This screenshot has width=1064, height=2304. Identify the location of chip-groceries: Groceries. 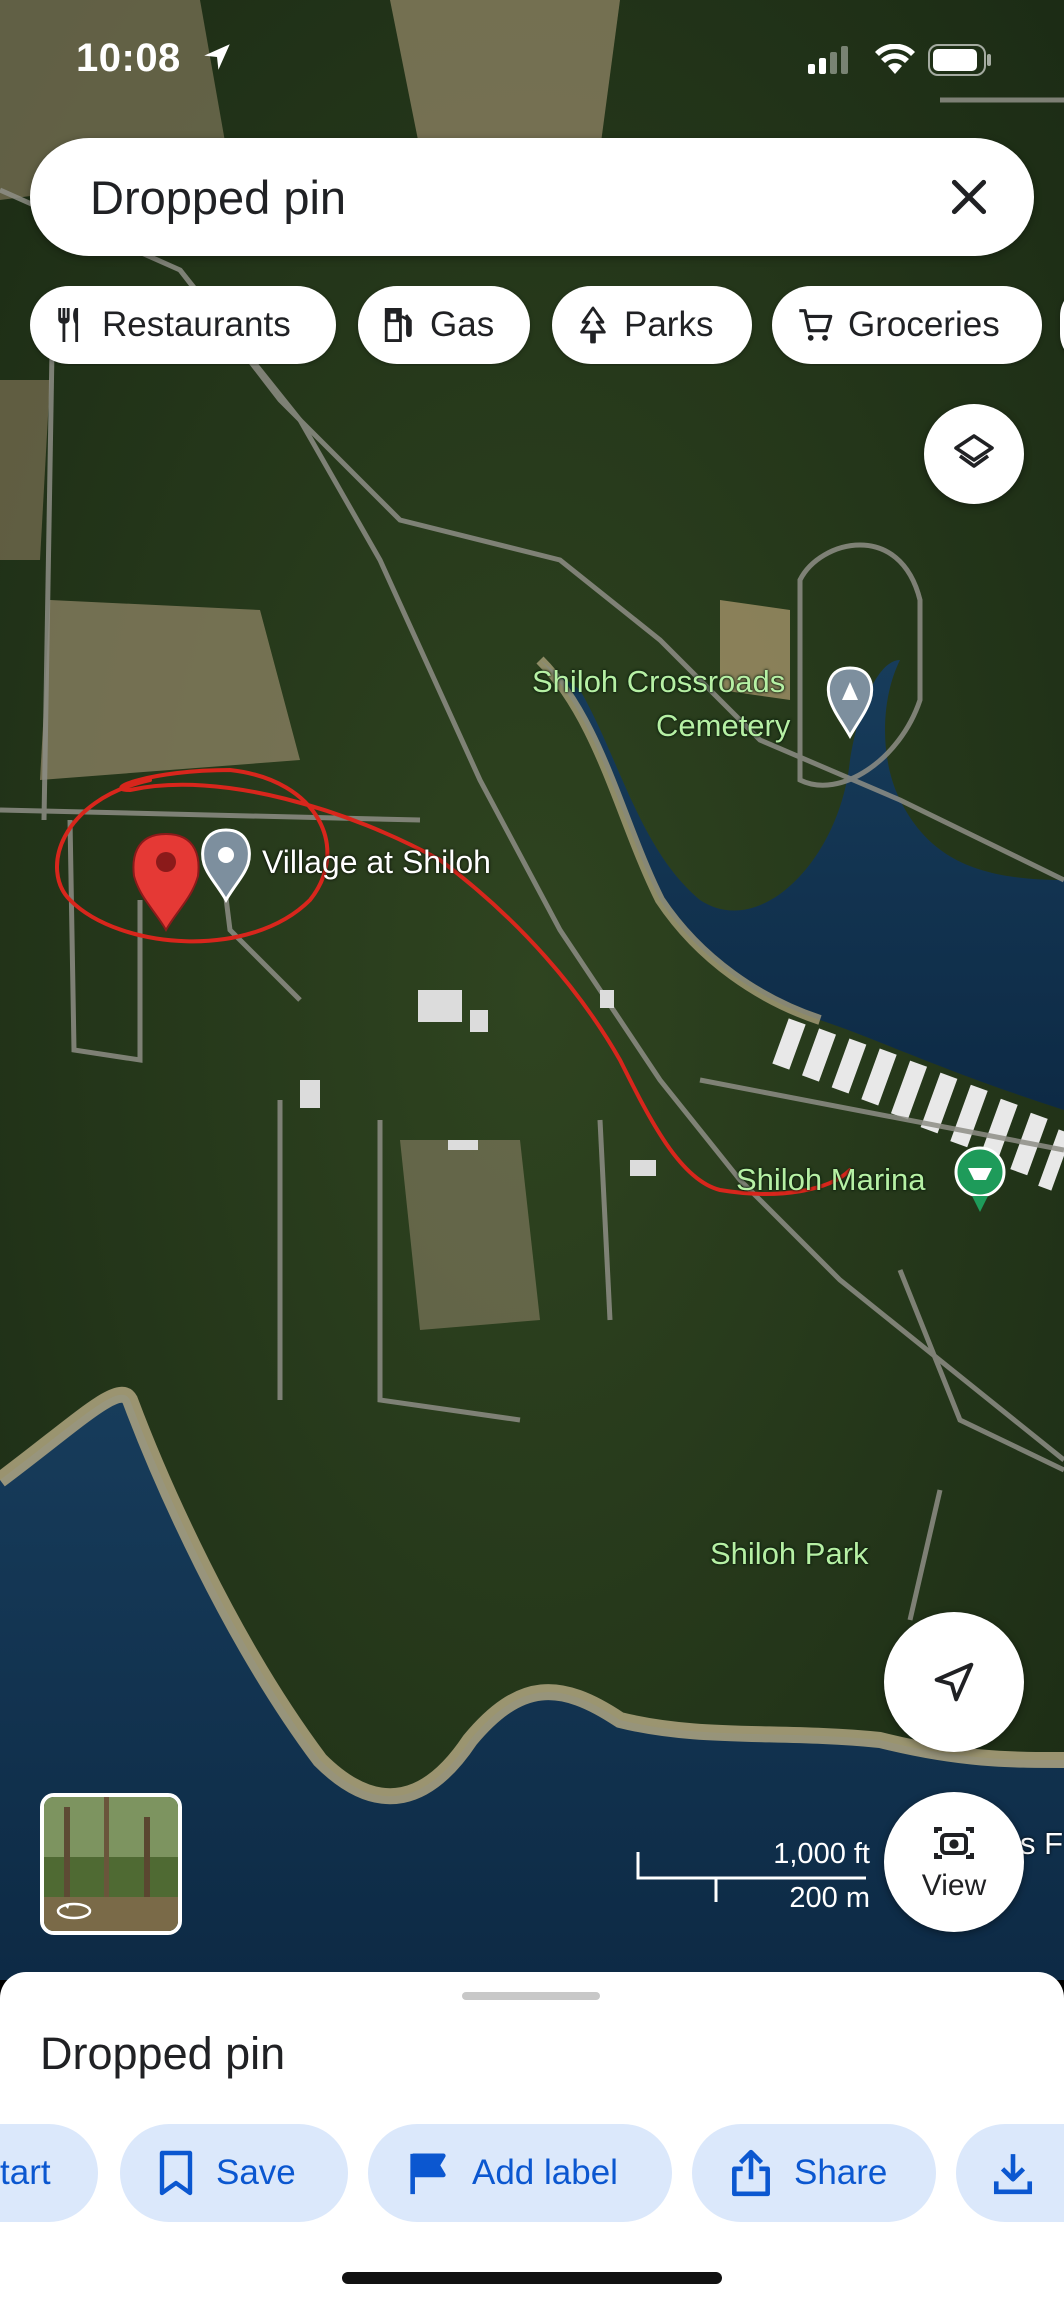
(907, 325).